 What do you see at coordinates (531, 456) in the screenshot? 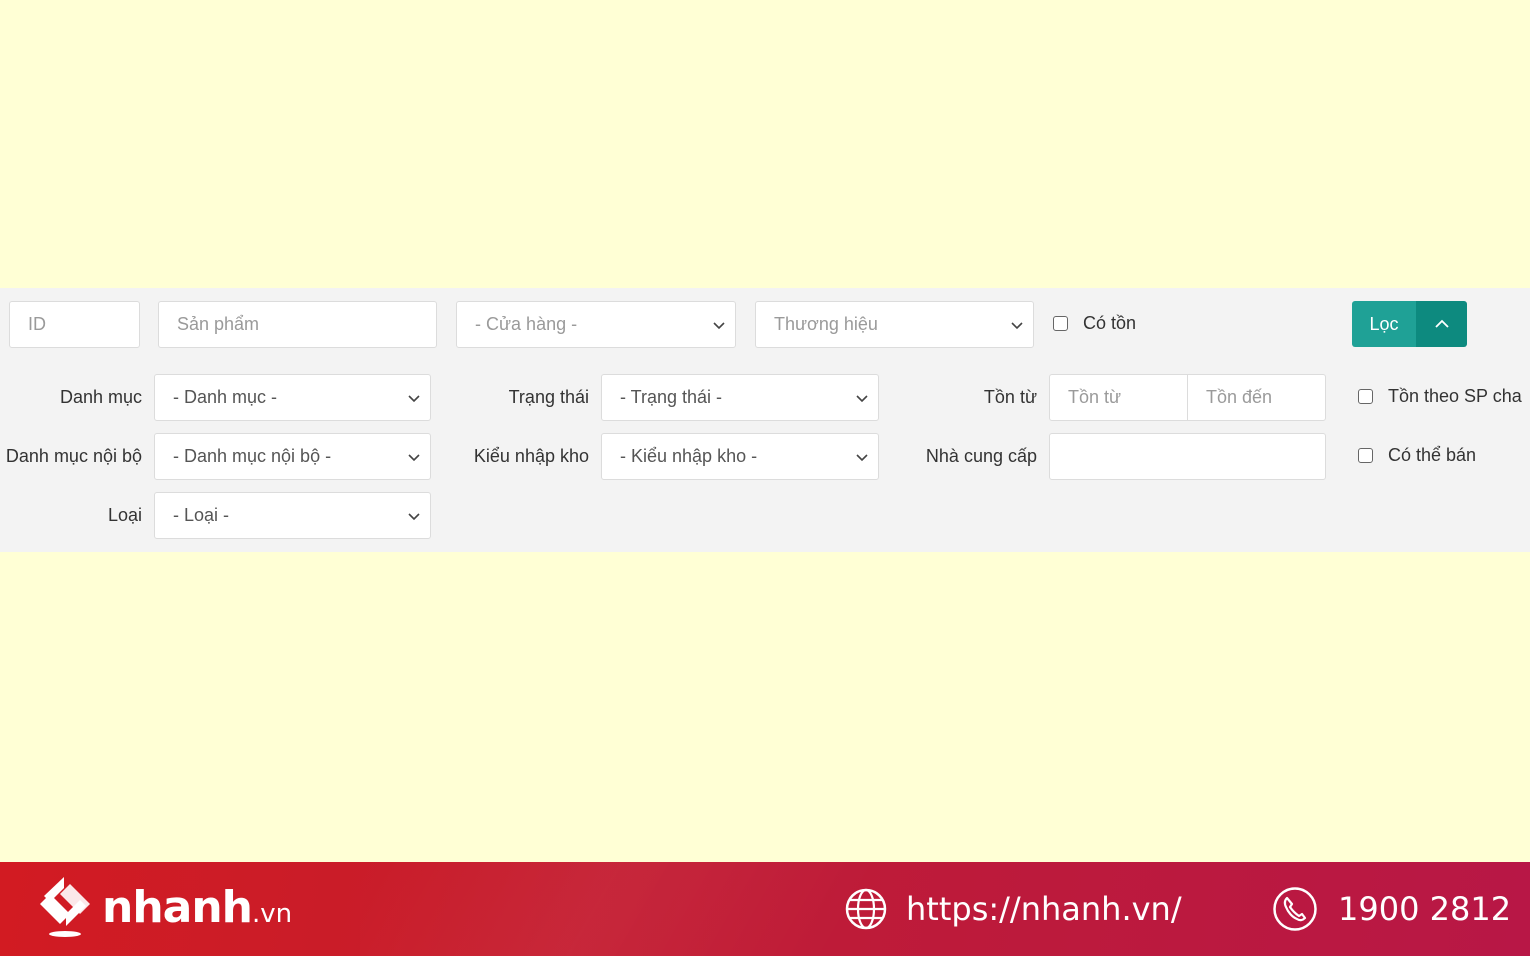
I see `import-type-label: Kiểu nhập kho` at bounding box center [531, 456].